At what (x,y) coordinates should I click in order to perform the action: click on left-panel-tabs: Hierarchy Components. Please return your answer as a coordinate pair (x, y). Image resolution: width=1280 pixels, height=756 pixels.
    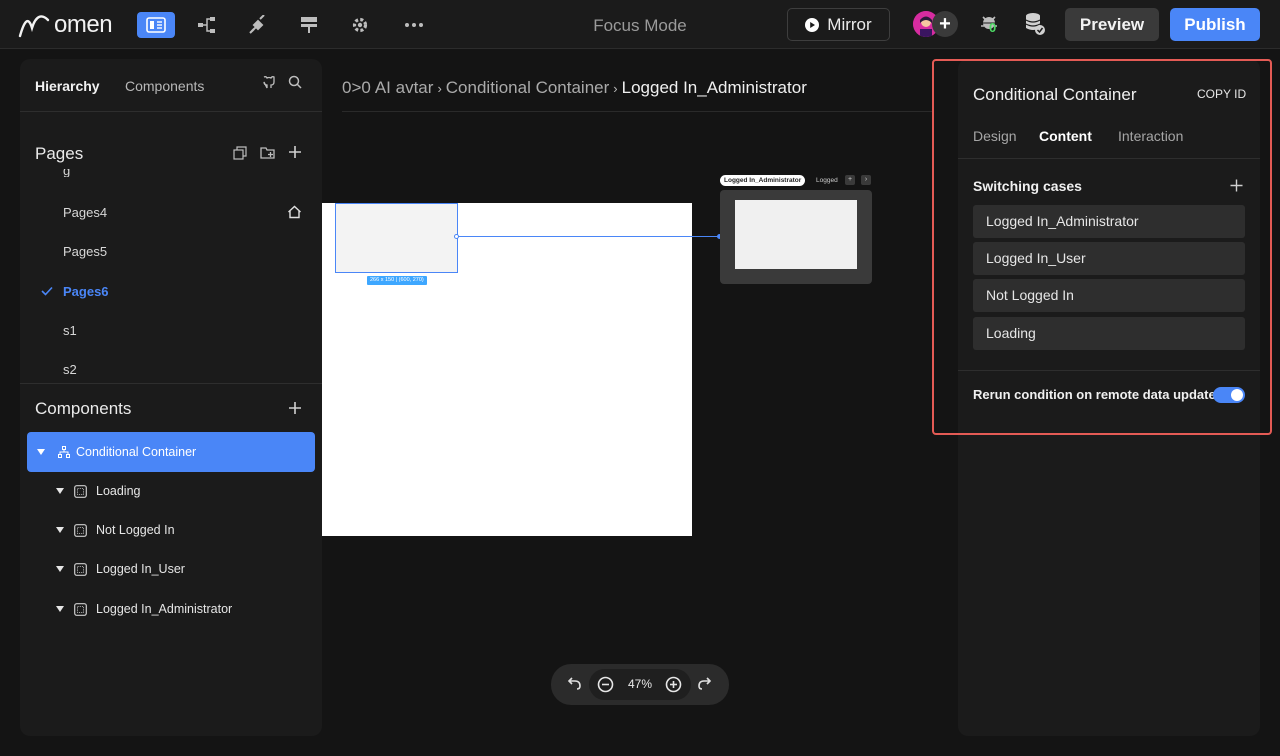
    Looking at the image, I should click on (171, 85).